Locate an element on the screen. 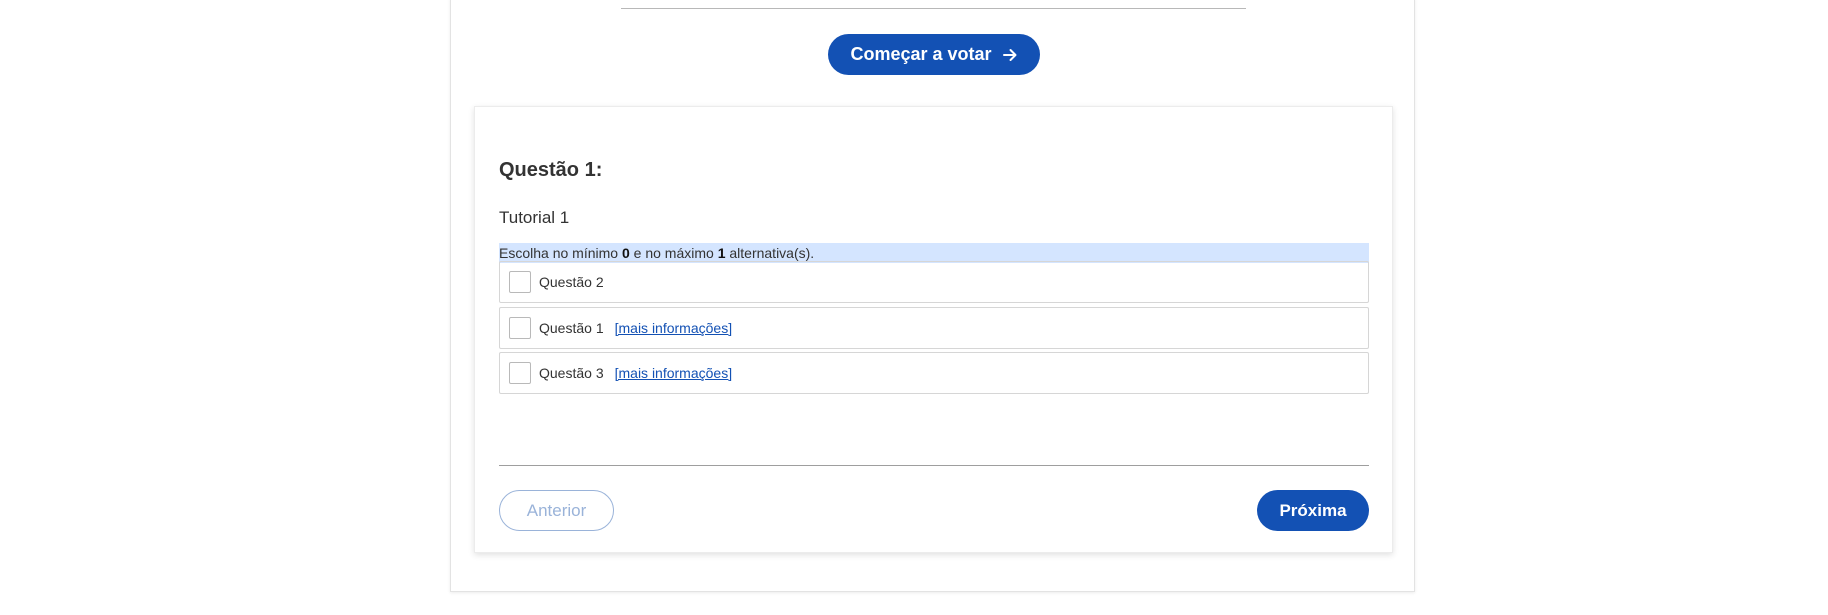  instruction-prefix: Escolha no mínimo is located at coordinates (560, 253).